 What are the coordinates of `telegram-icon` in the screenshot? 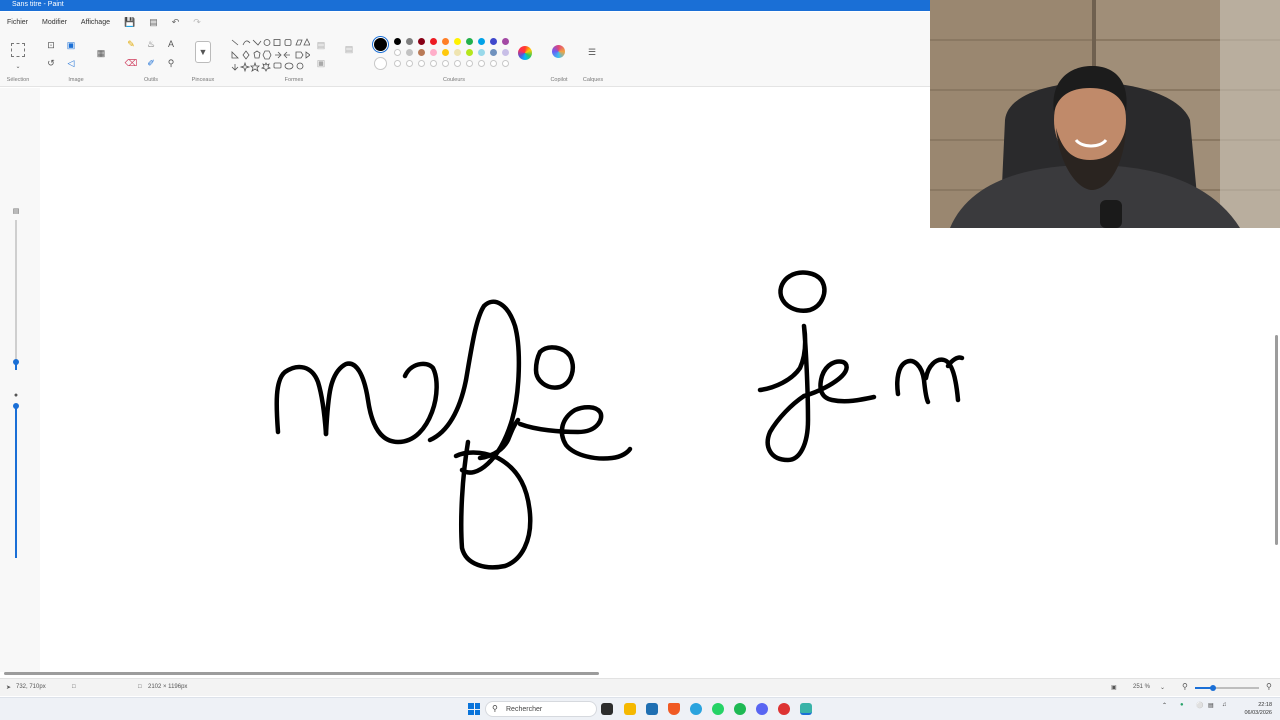 It's located at (696, 709).